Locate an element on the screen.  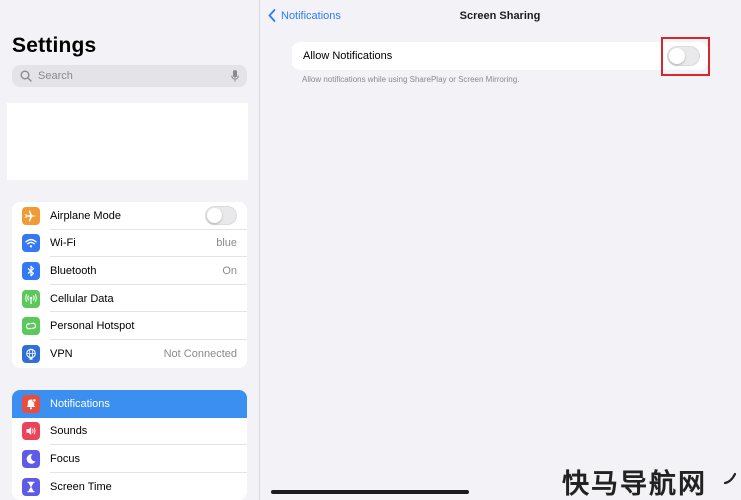
vpn-status-value: Not Connected is located at coordinates (200, 353).